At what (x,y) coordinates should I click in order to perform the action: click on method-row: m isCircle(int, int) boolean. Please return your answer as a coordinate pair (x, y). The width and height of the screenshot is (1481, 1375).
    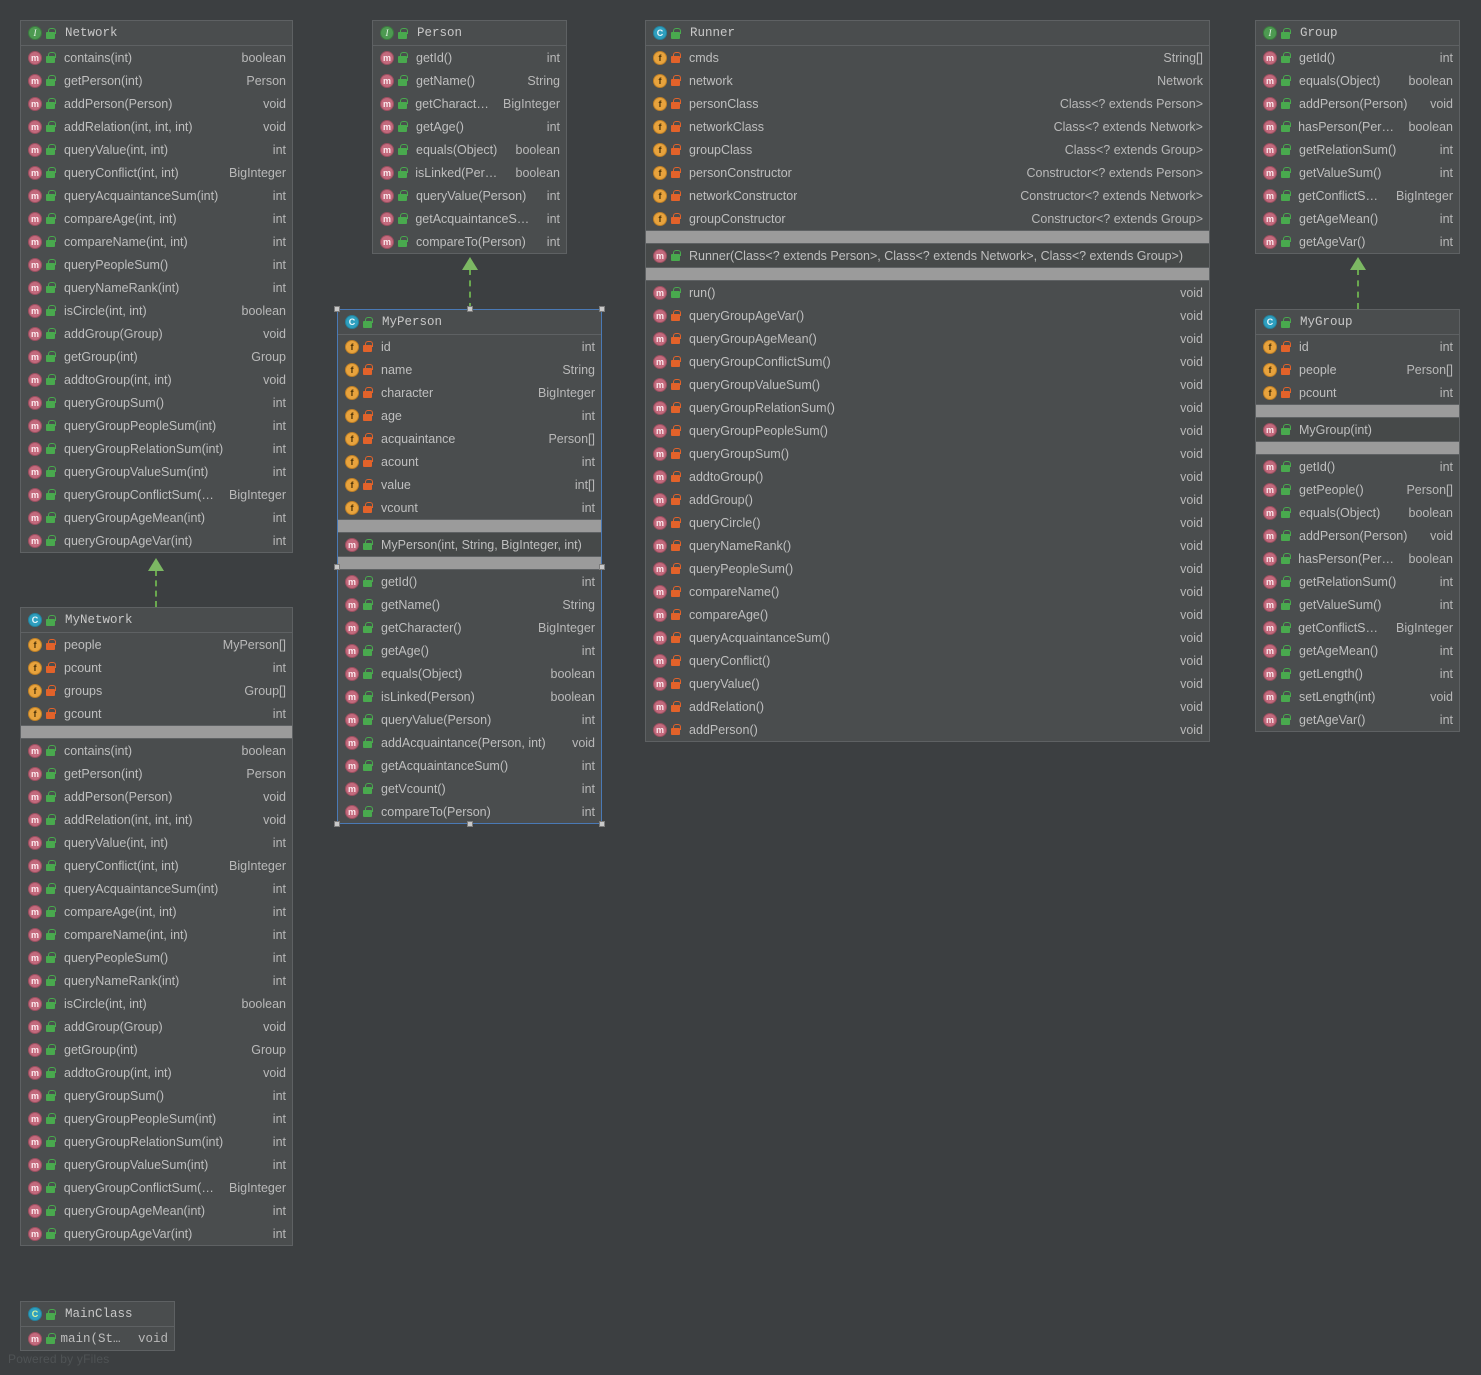
    Looking at the image, I should click on (156, 310).